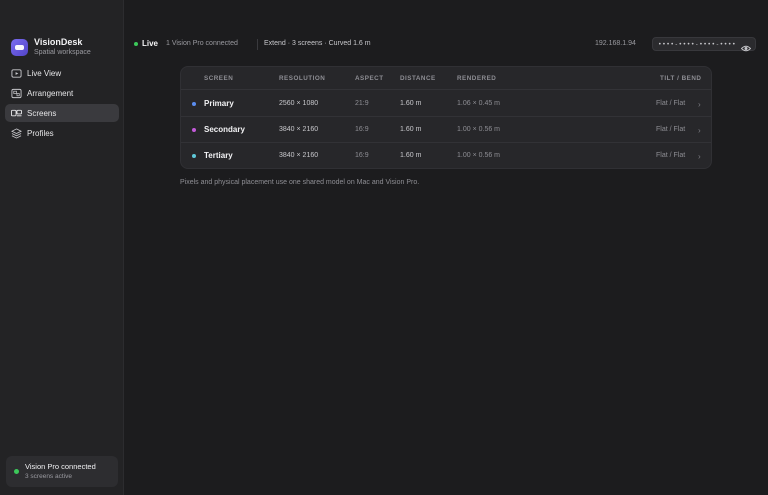 This screenshot has height=495, width=768. What do you see at coordinates (418, 78) in the screenshot?
I see `column-header-distance: DISTANCE` at bounding box center [418, 78].